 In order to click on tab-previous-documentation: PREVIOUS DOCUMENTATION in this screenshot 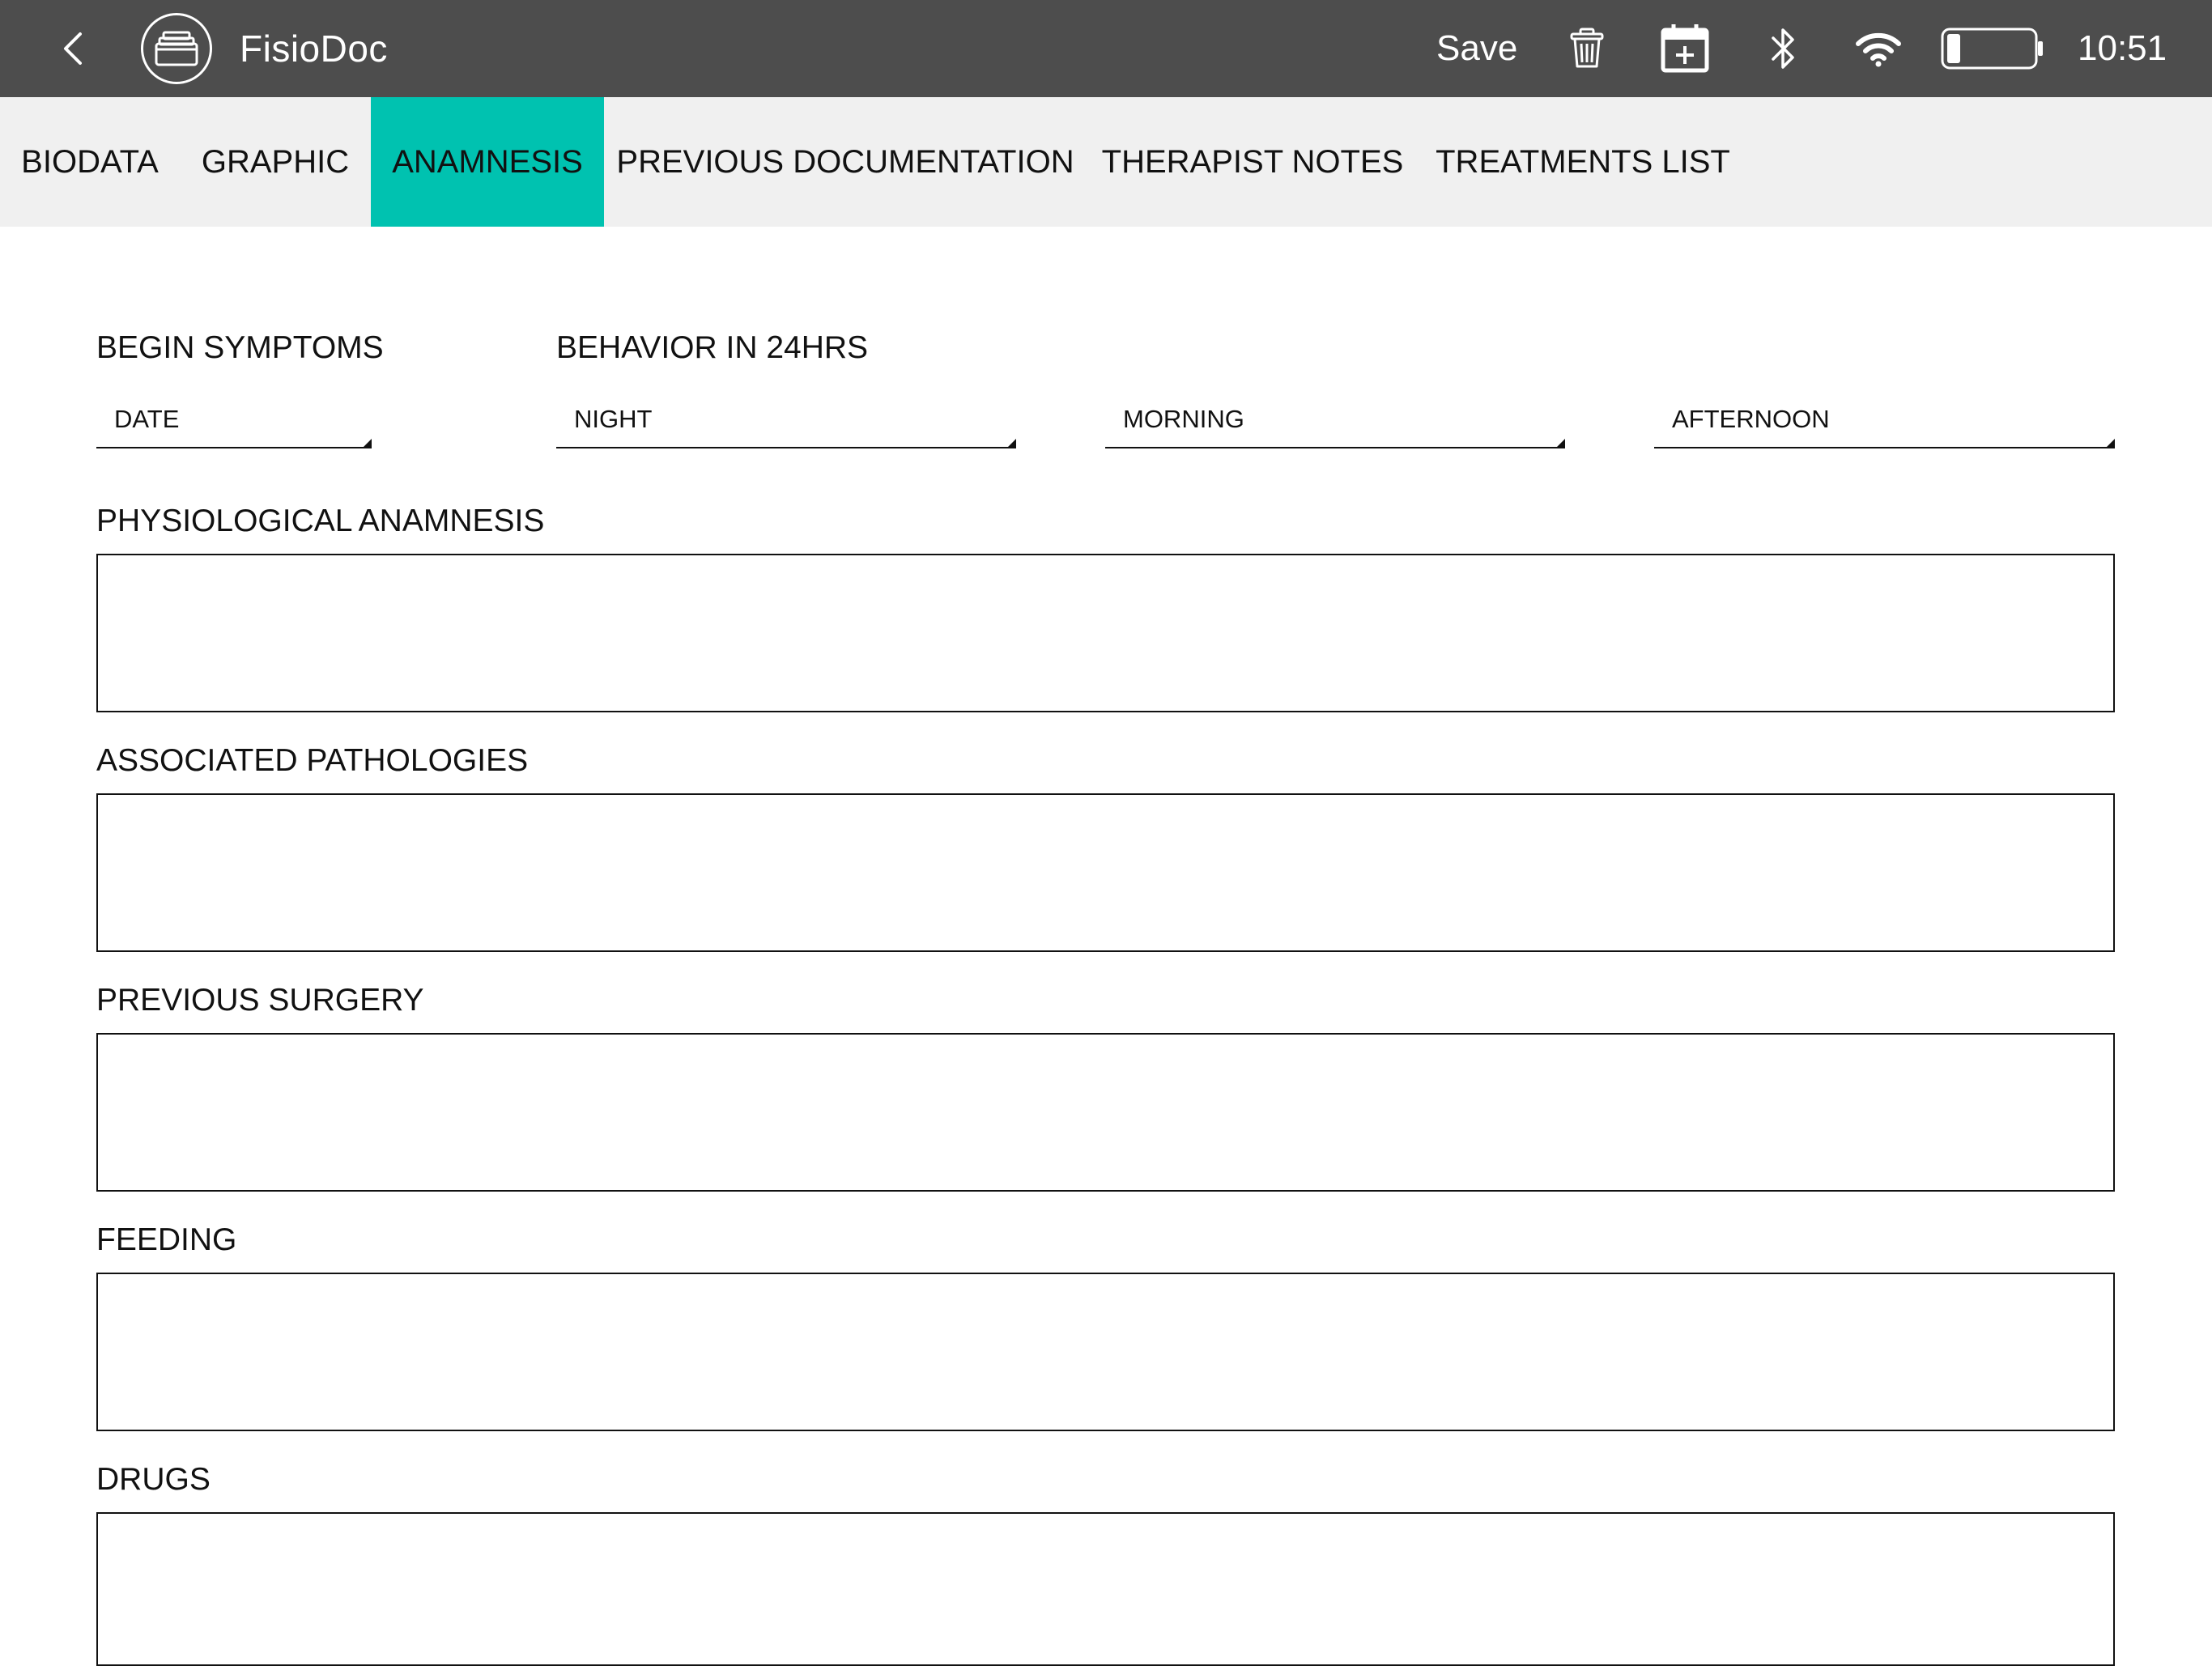, I will do `click(845, 162)`.